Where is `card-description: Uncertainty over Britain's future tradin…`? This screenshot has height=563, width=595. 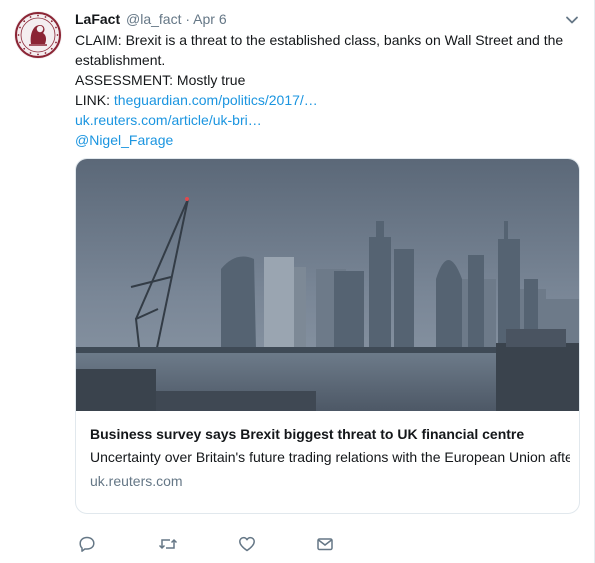
card-description: Uncertainty over Britain's future tradin… is located at coordinates (330, 457).